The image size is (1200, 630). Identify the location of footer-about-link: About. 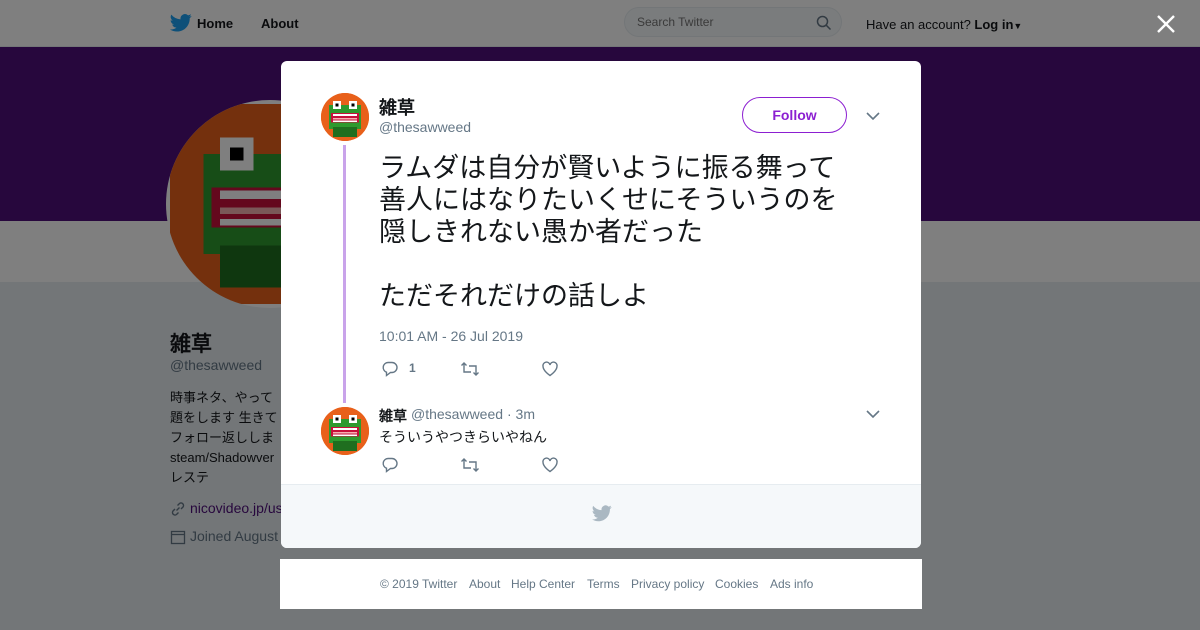
(484, 584).